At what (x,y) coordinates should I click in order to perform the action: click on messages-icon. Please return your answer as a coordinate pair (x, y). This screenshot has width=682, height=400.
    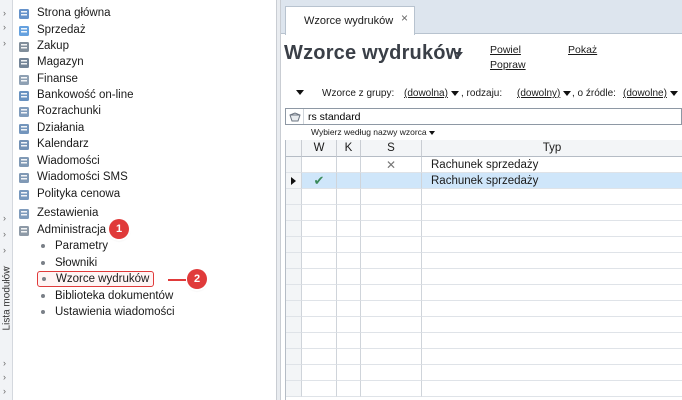
    Looking at the image, I should click on (24, 161).